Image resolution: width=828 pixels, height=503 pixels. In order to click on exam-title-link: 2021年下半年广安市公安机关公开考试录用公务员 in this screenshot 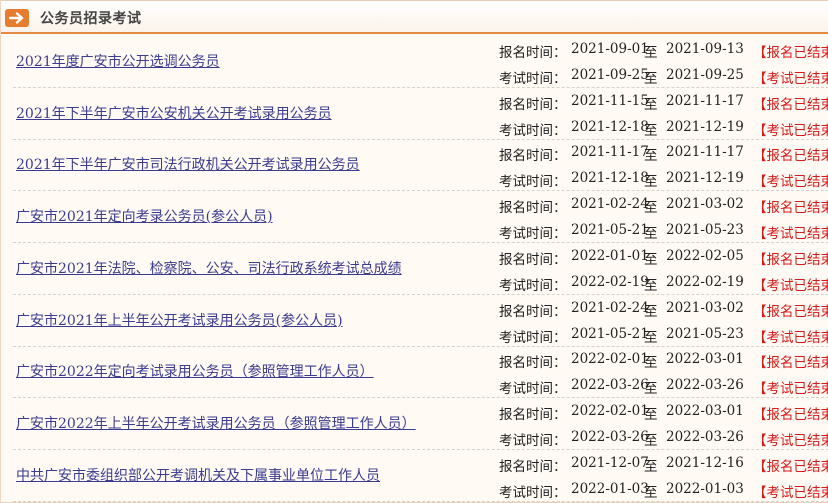, I will do `click(174, 113)`.